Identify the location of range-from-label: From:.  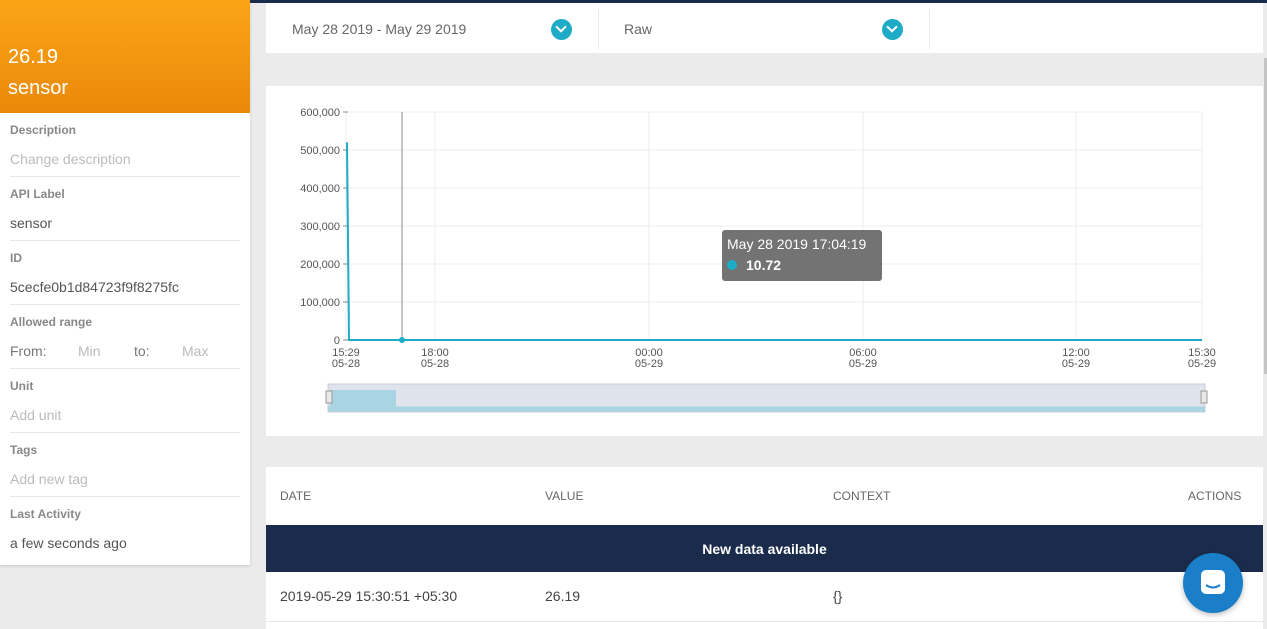
(28, 351).